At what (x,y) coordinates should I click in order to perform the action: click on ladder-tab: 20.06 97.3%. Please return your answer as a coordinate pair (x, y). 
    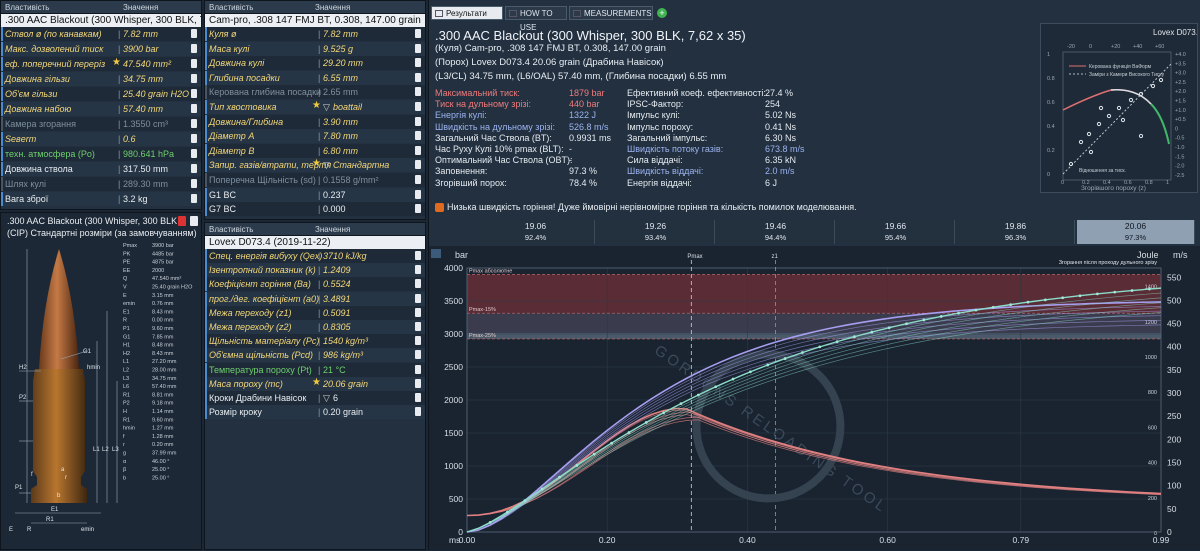
    Looking at the image, I should click on (1136, 232).